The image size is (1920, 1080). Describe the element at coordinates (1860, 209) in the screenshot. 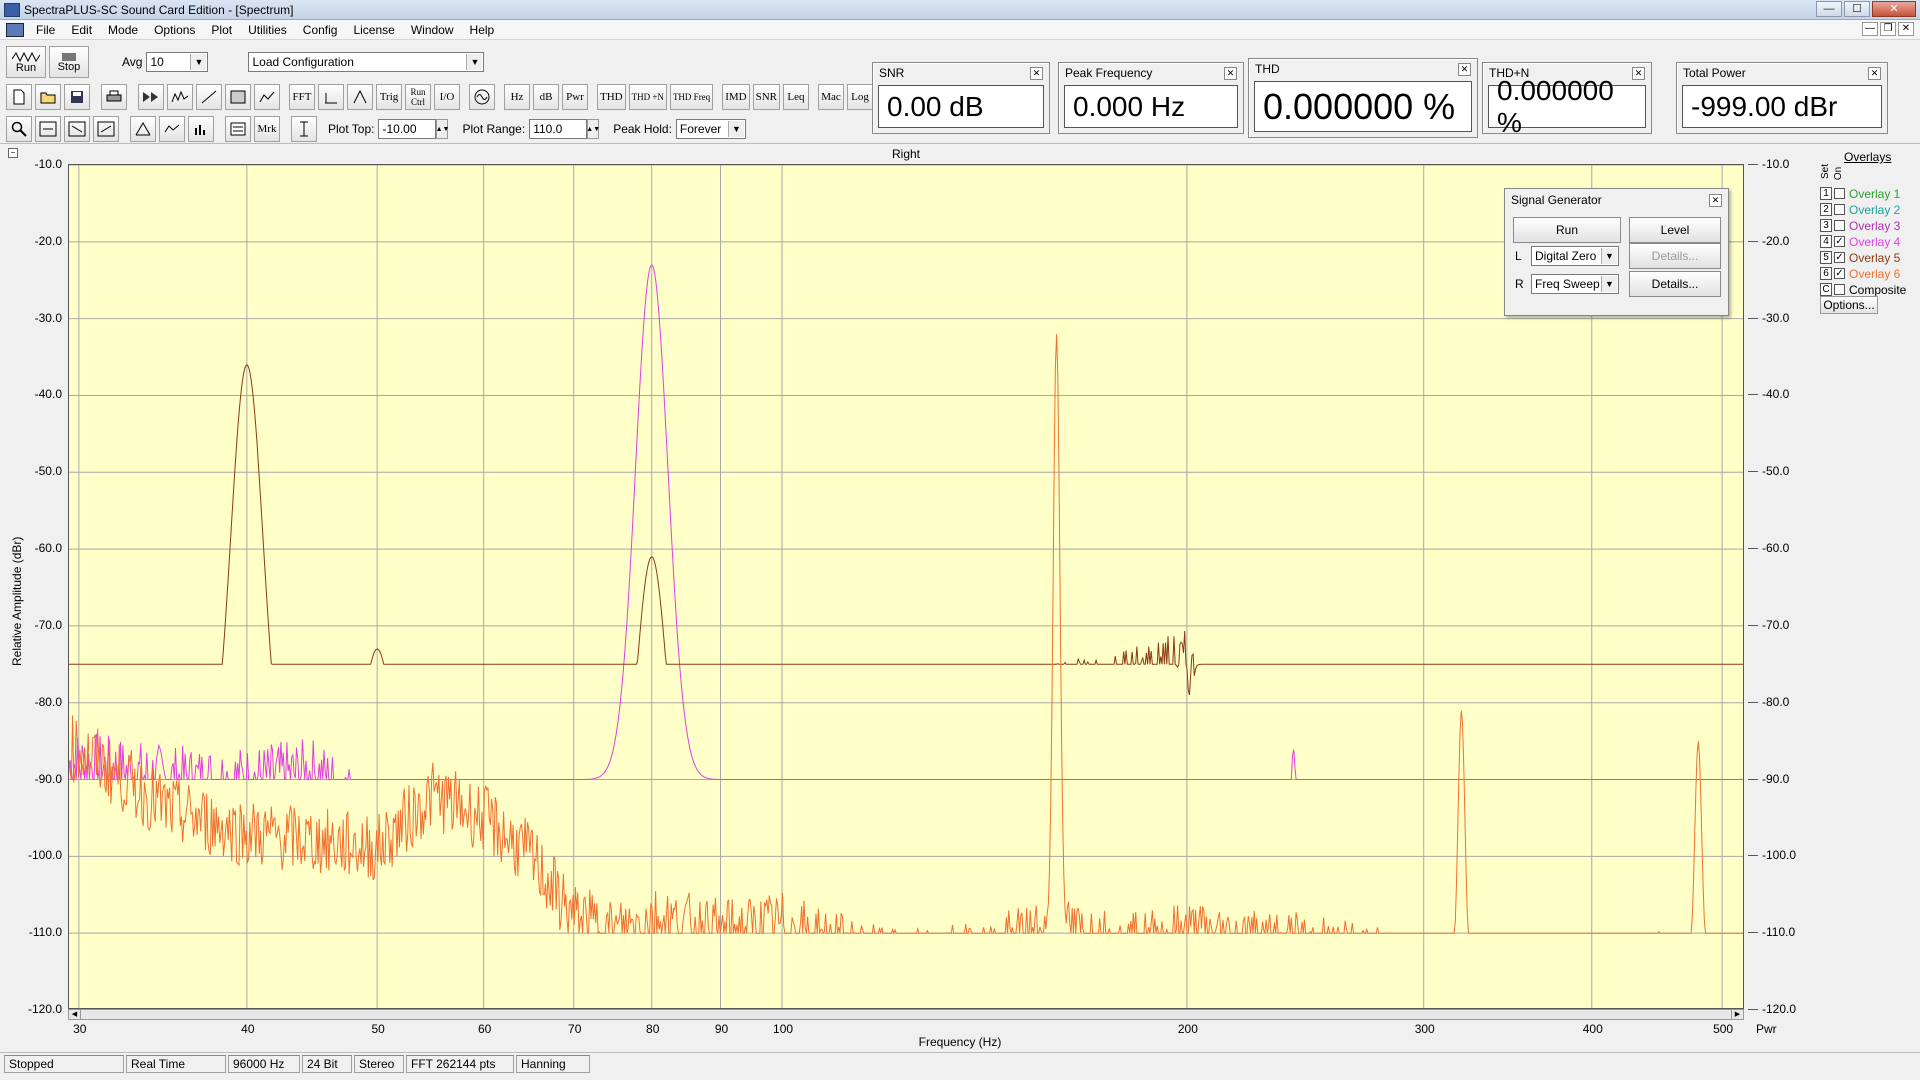

I see `overlay-row-2: 2 Overlay 2` at that location.